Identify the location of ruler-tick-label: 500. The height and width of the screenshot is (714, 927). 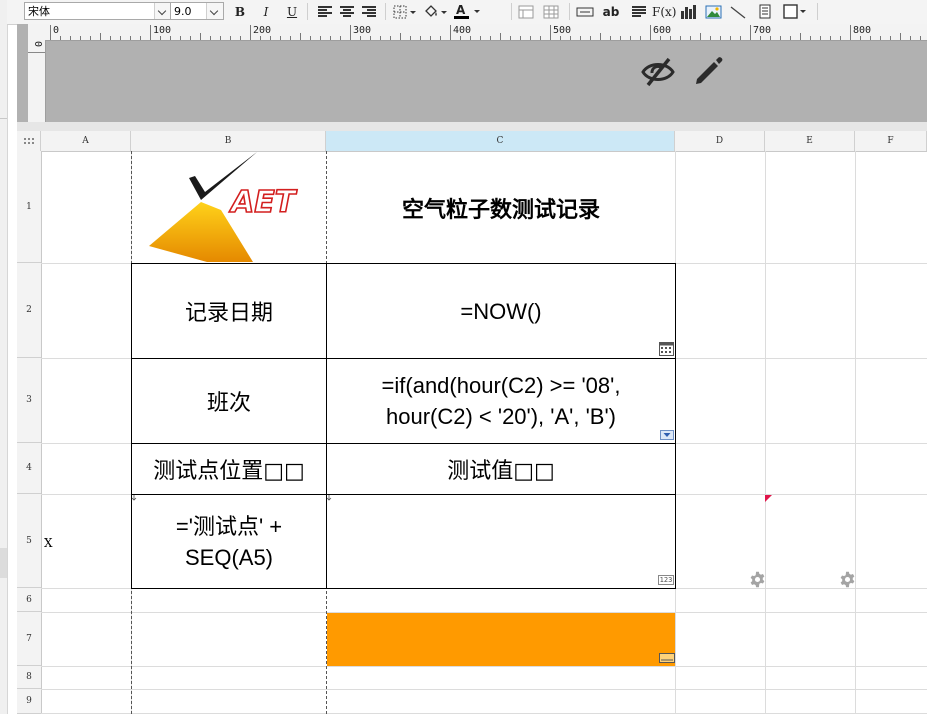
(562, 30).